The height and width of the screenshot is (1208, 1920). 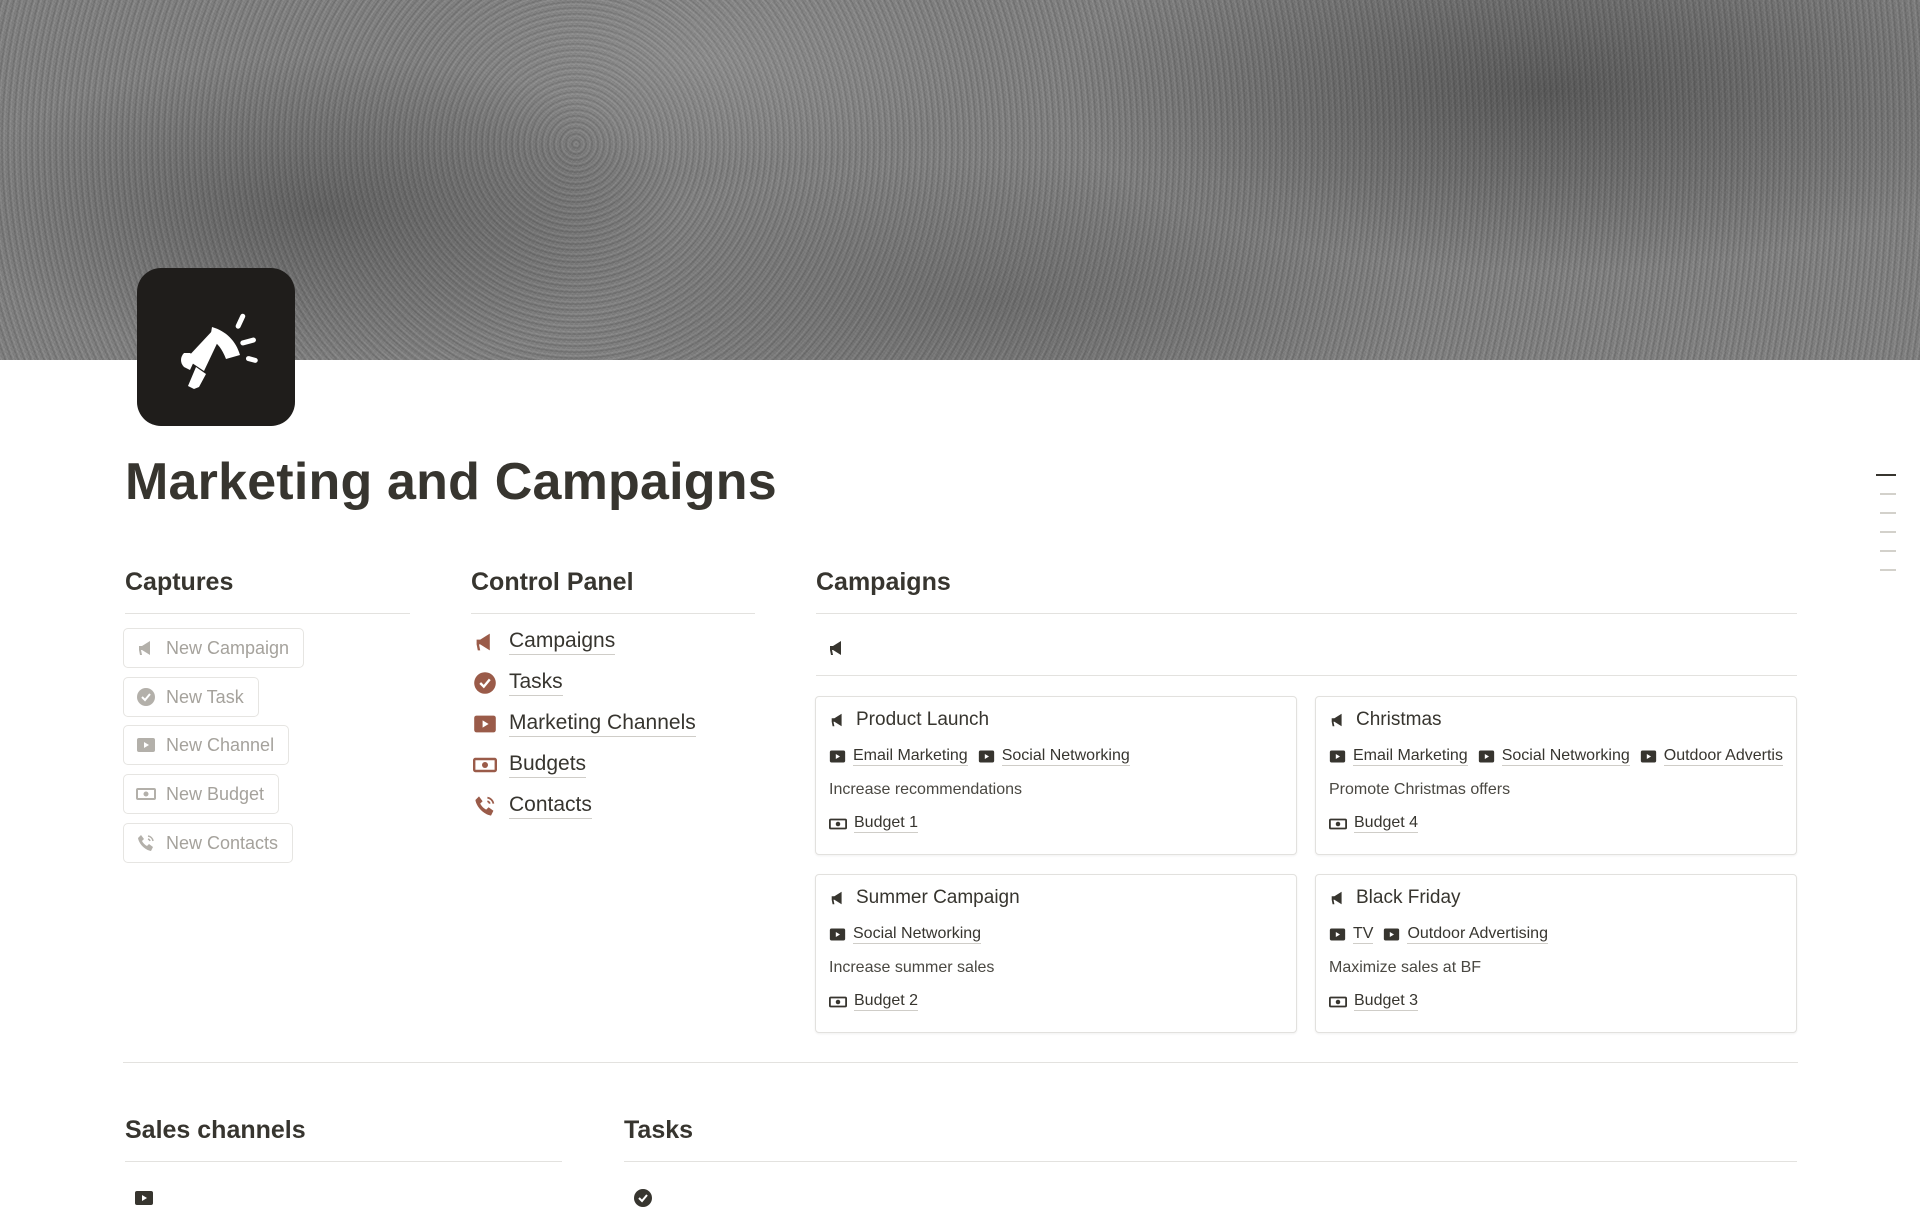 What do you see at coordinates (938, 897) in the screenshot?
I see `campaign-title: Summer Campaign` at bounding box center [938, 897].